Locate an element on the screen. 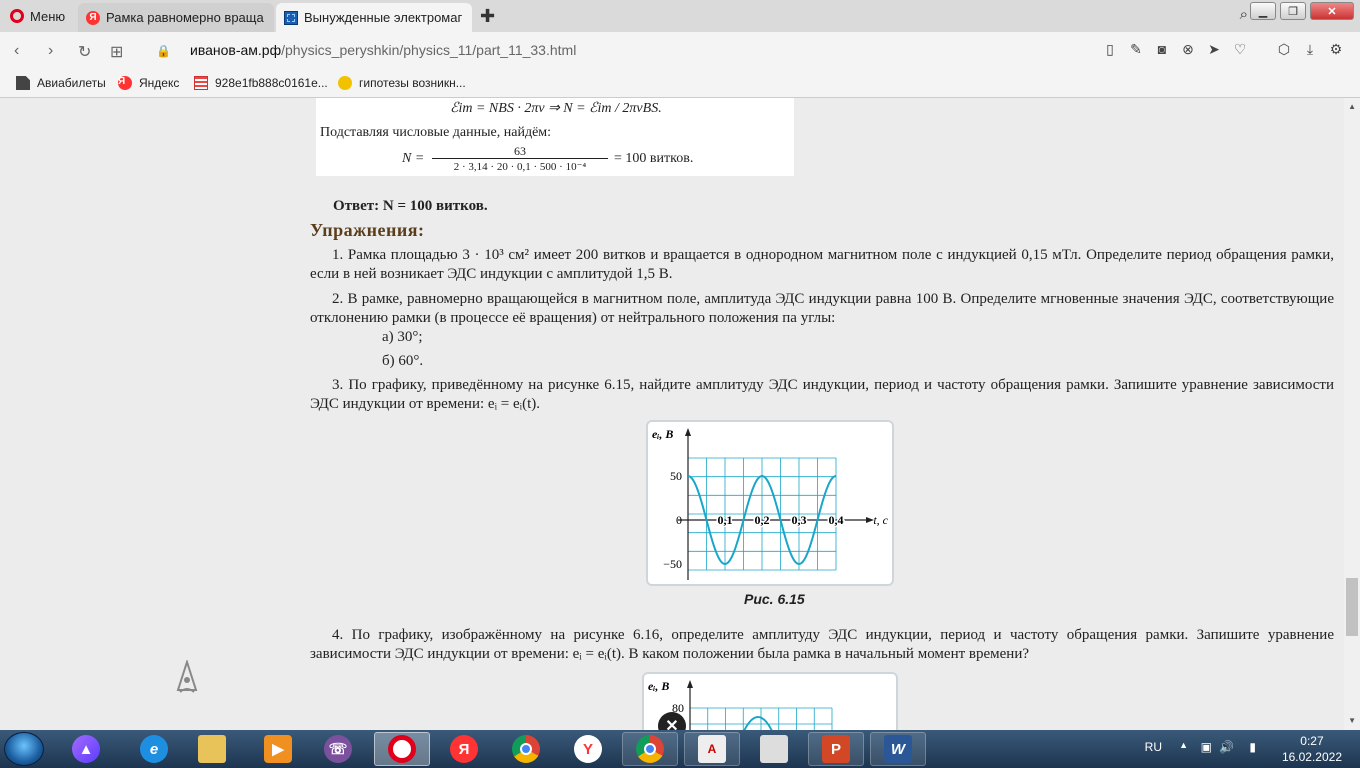 The width and height of the screenshot is (1360, 768). settings-icon: ⚙ is located at coordinates (1336, 49).